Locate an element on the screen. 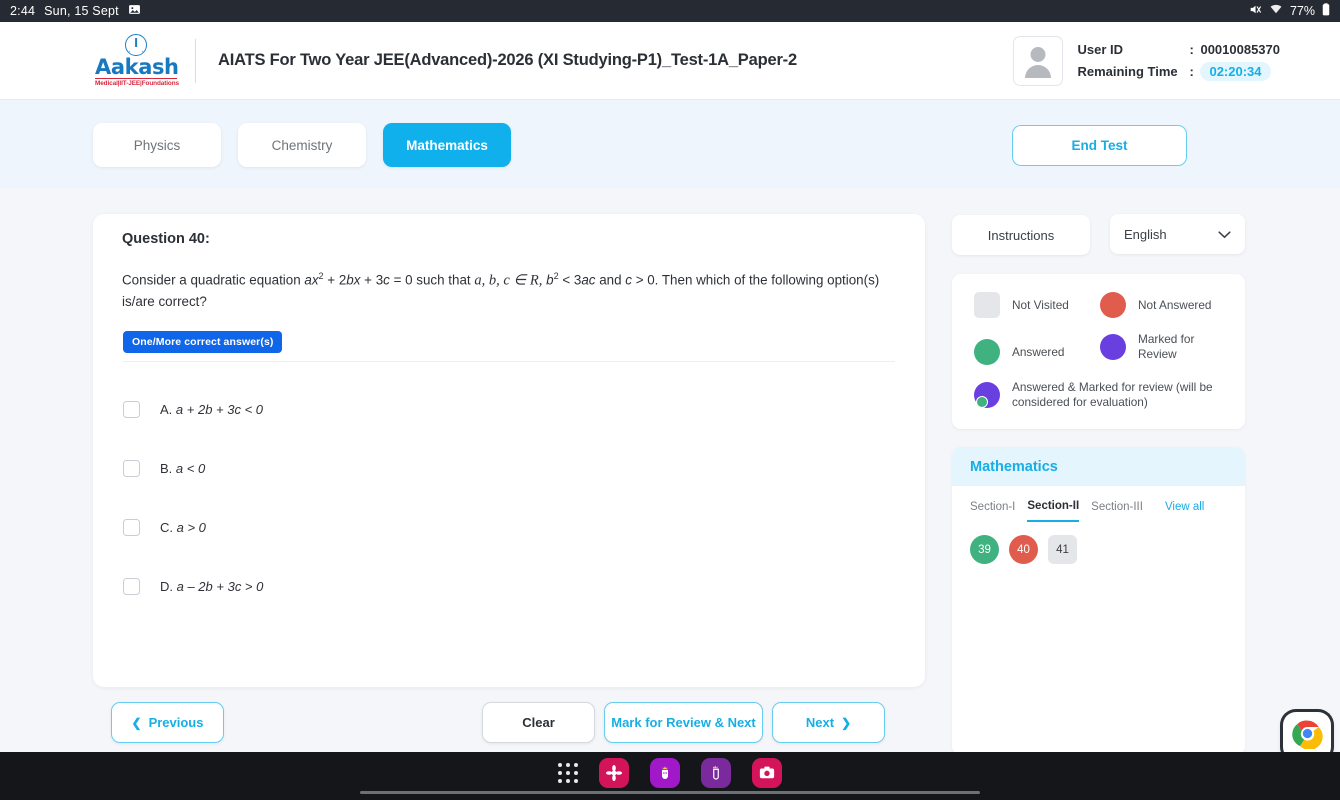  option-row-c: C. a > 0 is located at coordinates (509, 527).